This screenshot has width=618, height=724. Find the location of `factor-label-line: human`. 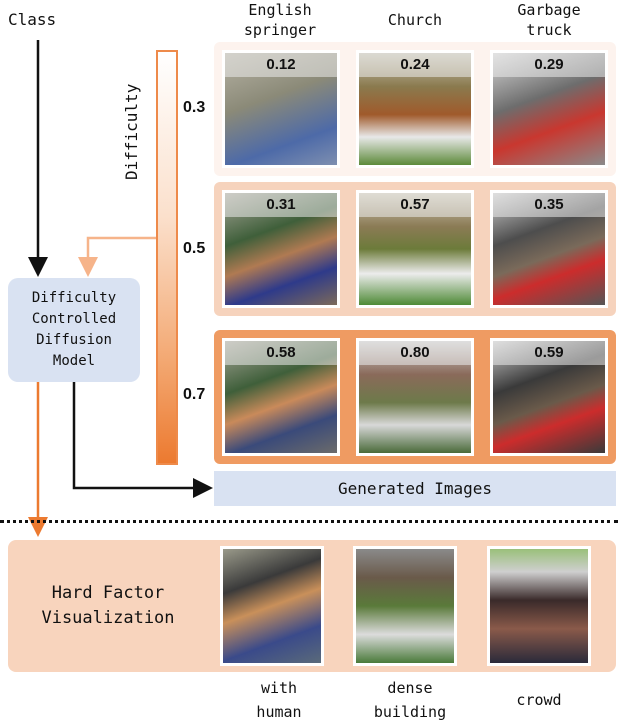

factor-label-line: human is located at coordinates (279, 712).